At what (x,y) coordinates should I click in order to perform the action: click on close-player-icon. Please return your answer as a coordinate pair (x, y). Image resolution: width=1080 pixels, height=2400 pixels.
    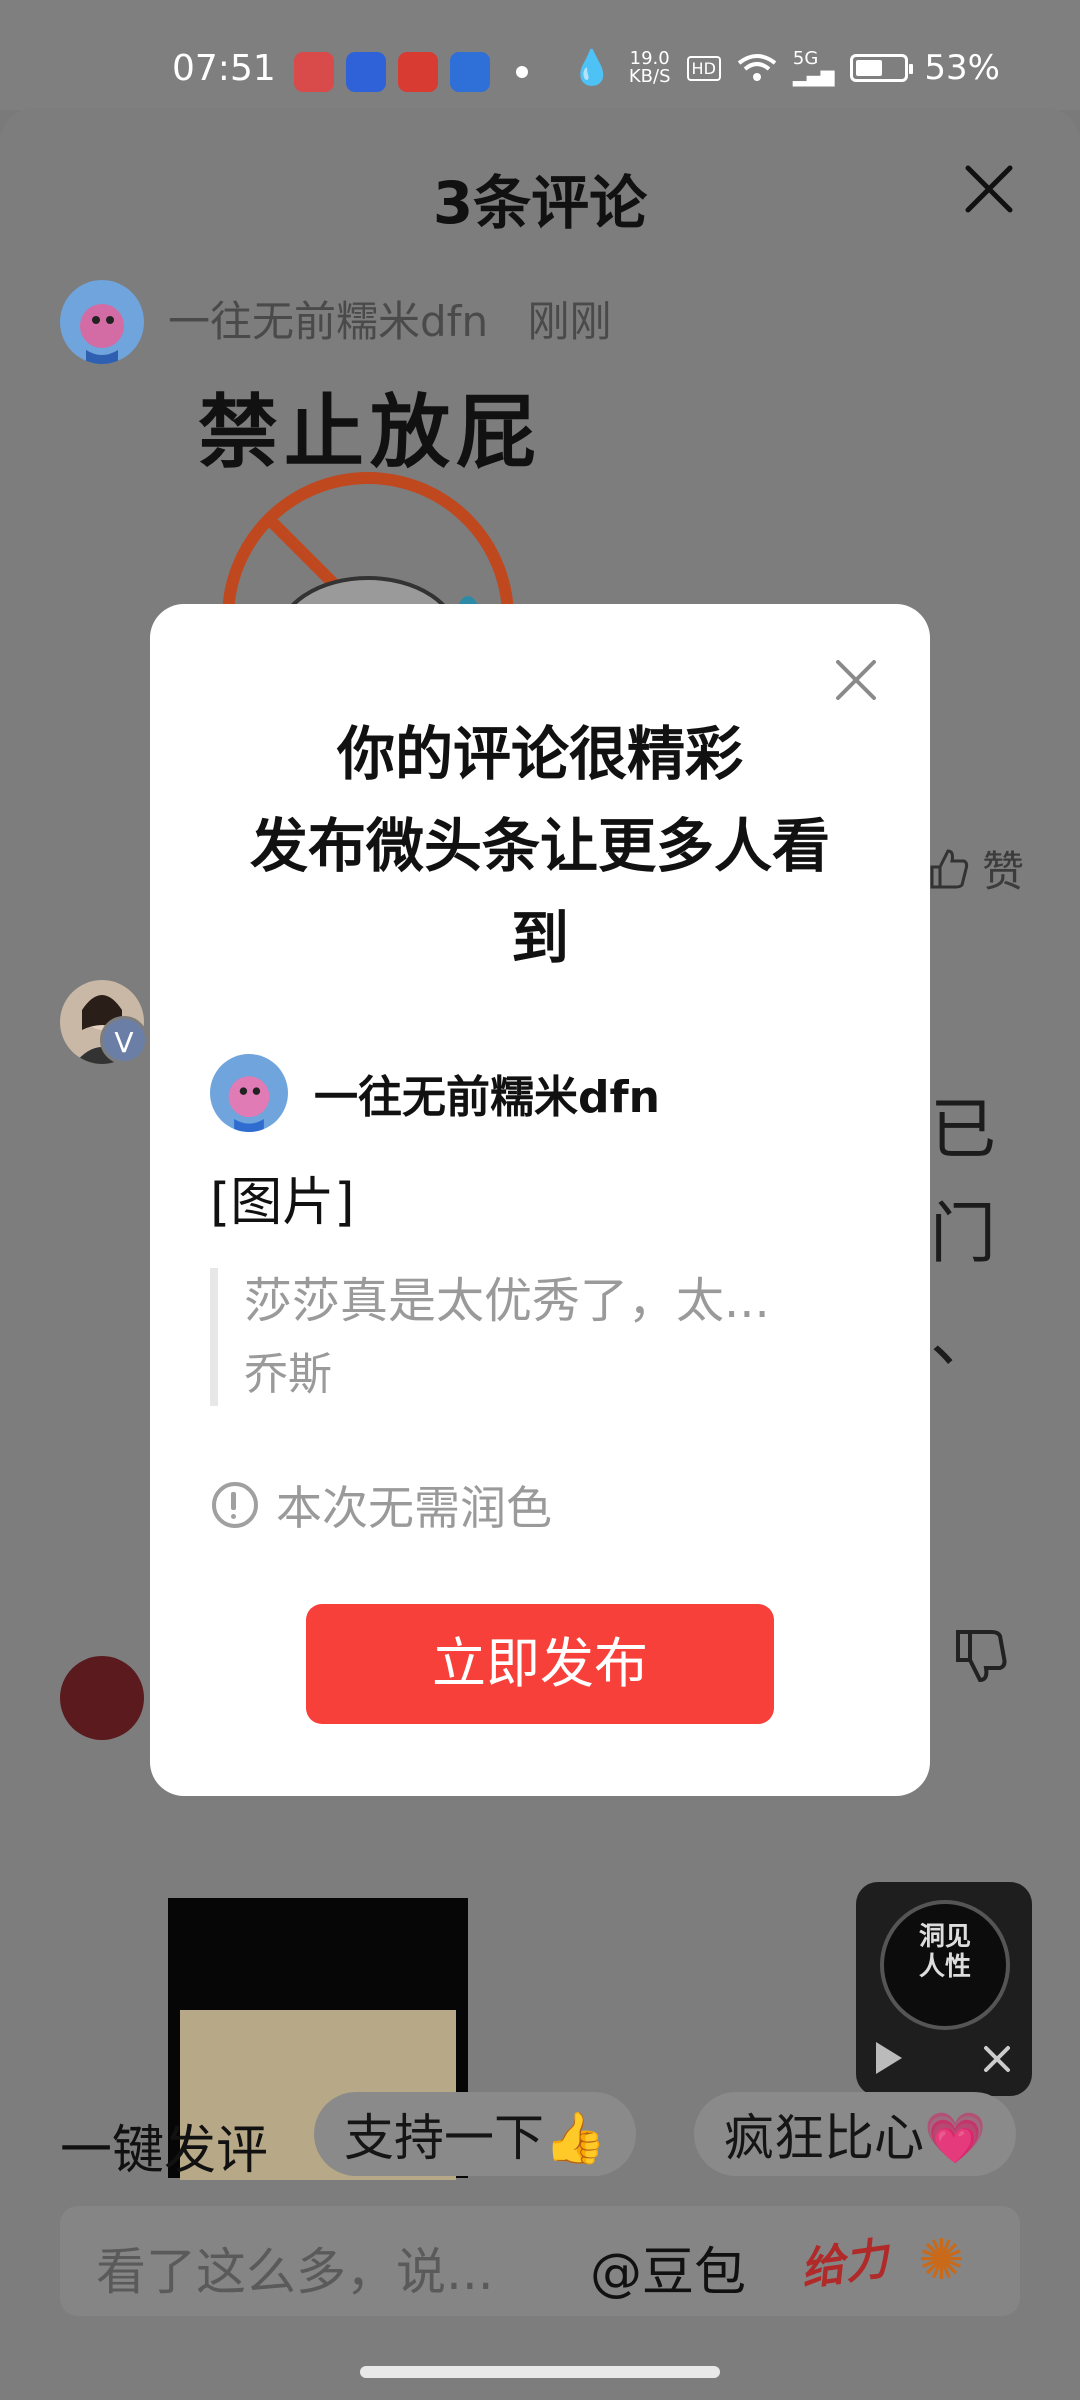
    Looking at the image, I should click on (997, 2059).